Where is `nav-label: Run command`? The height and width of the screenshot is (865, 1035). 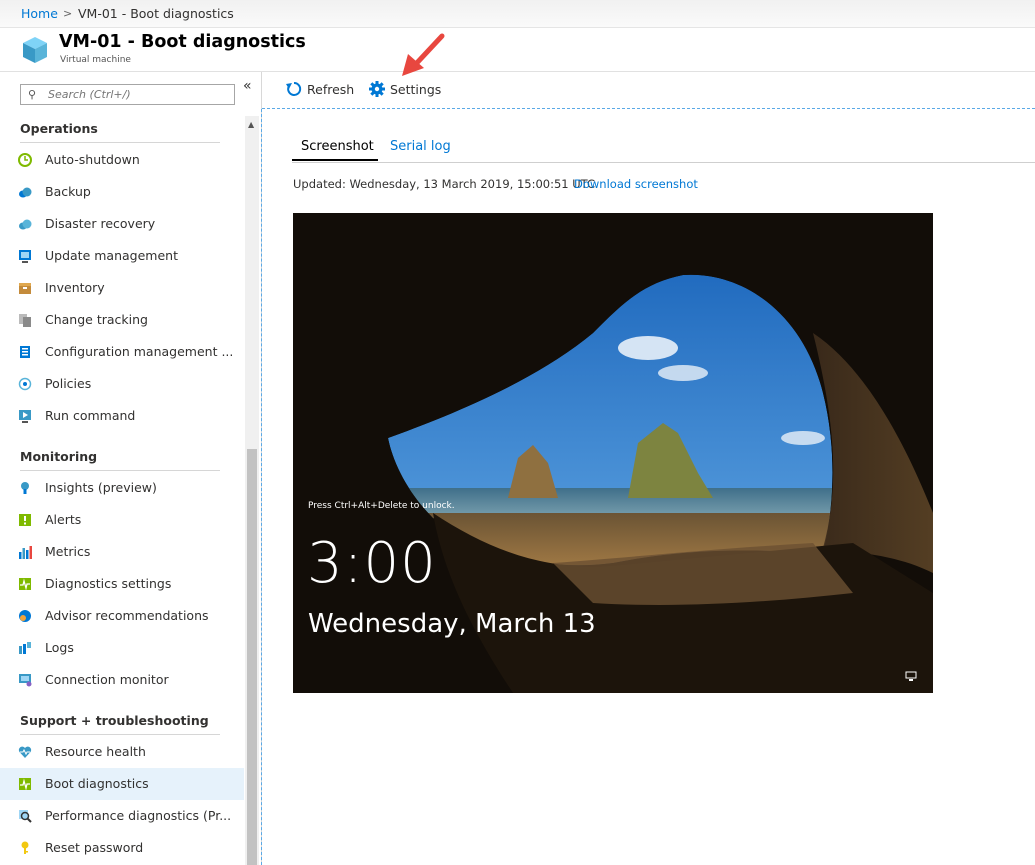 nav-label: Run command is located at coordinates (90, 415).